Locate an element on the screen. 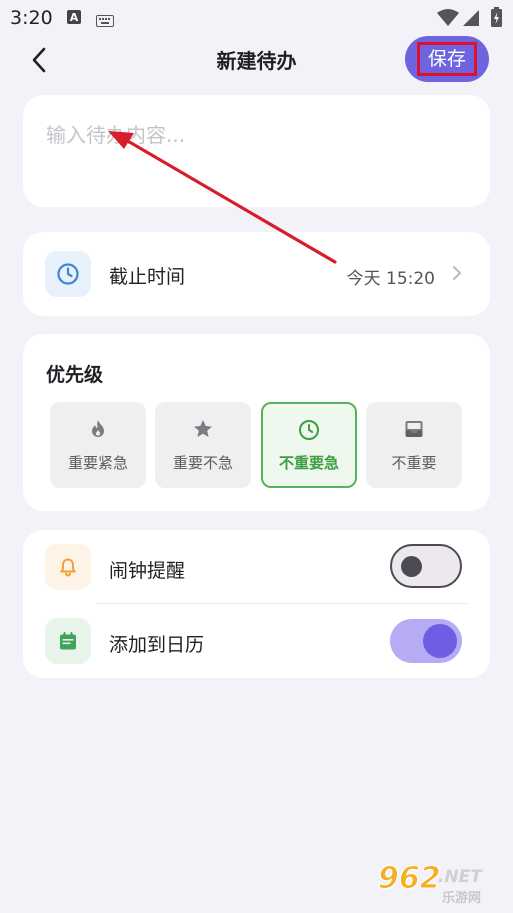 The image size is (513, 913). reminders-card: 闹钟提醒 添加到日历 is located at coordinates (256, 604).